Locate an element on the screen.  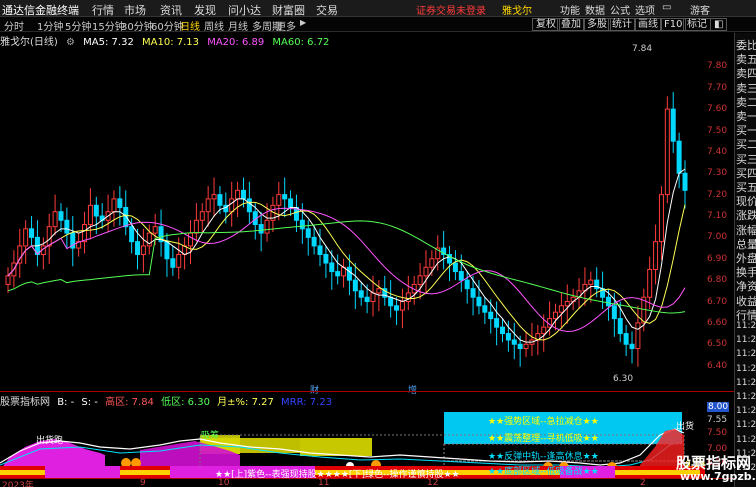
price-tick: 7.80 is located at coordinates (717, 66).